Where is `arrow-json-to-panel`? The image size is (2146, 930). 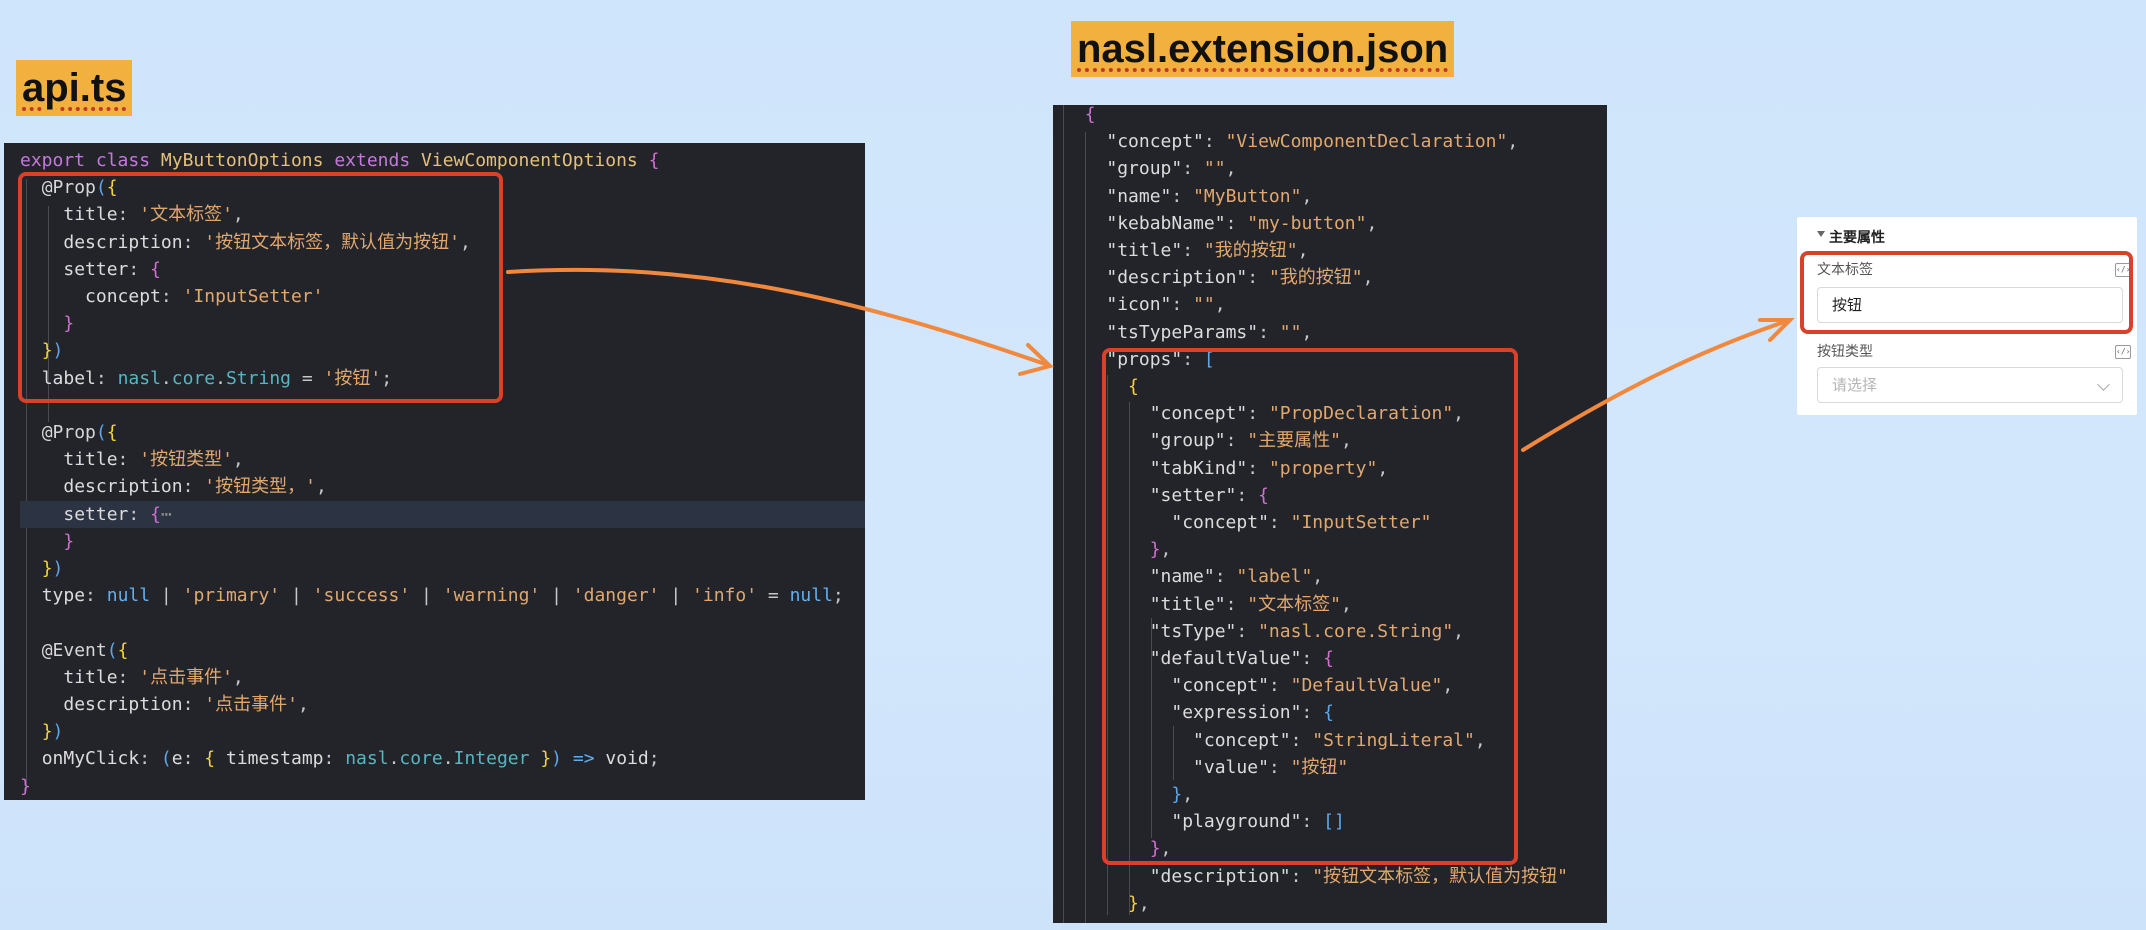 arrow-json-to-panel is located at coordinates (1656, 385).